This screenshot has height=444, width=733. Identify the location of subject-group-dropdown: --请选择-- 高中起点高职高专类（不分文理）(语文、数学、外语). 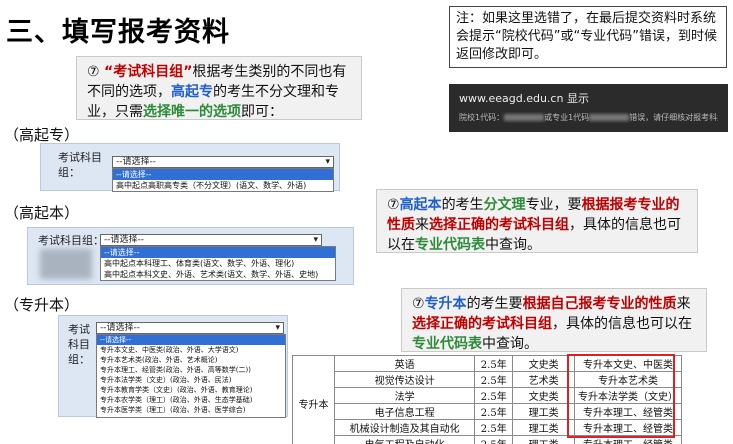
(223, 180).